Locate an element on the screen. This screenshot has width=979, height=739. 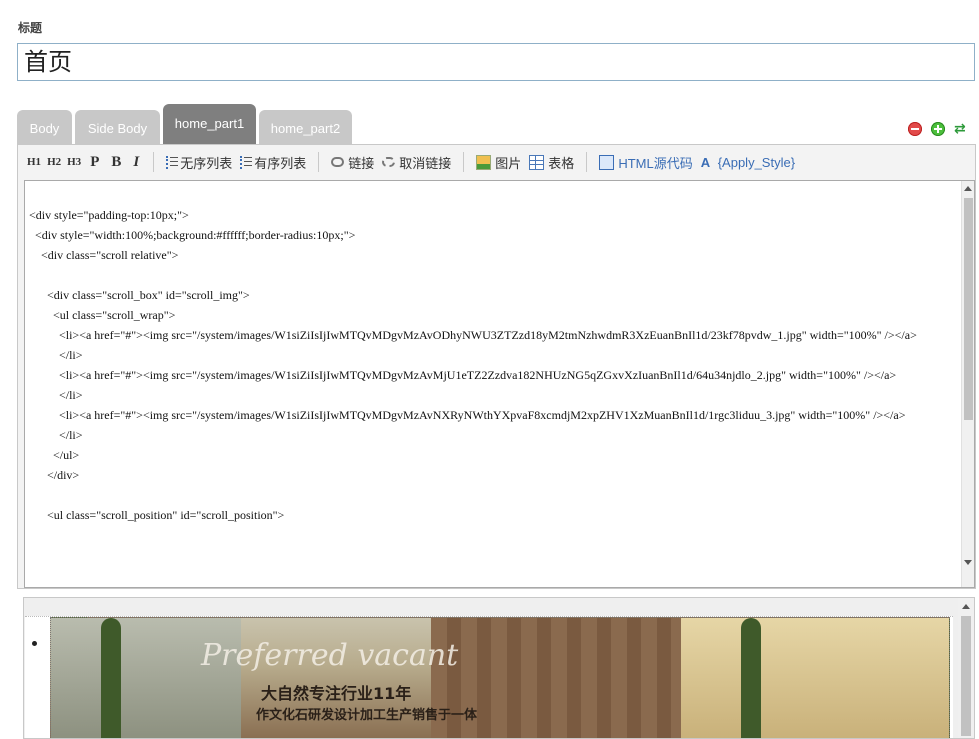
banner-subline: 作文化石研发设计加工生产销售于一体 is located at coordinates (367, 715).